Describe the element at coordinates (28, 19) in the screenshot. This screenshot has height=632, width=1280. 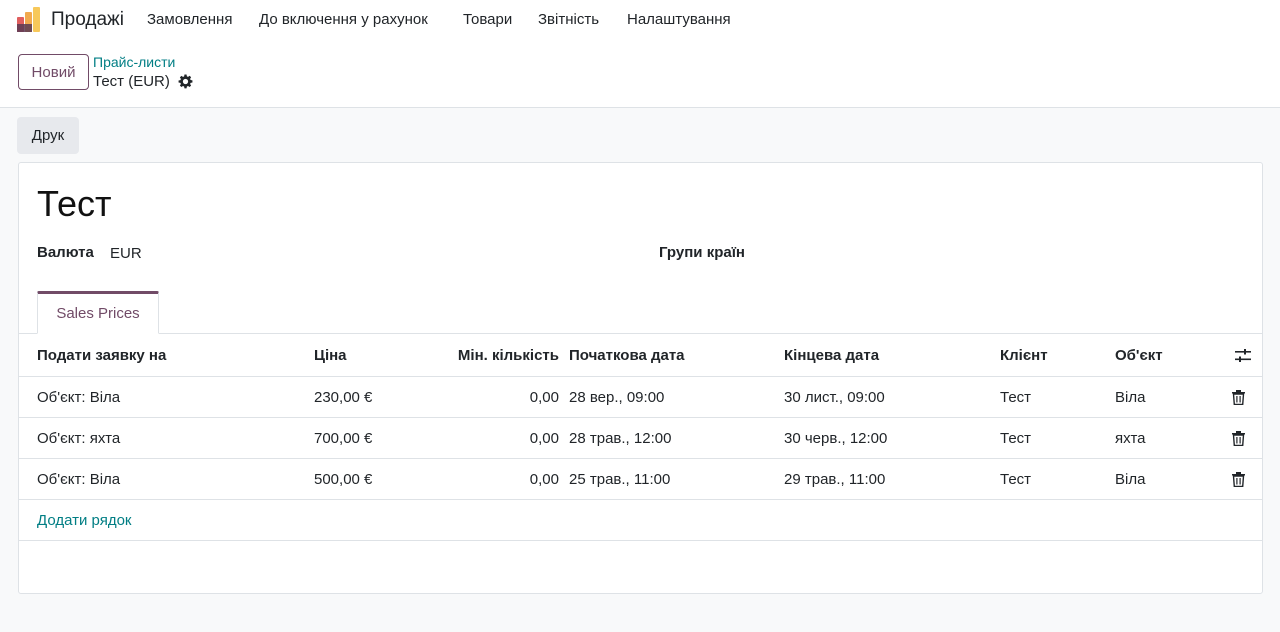
I see `sales-app-logo` at that location.